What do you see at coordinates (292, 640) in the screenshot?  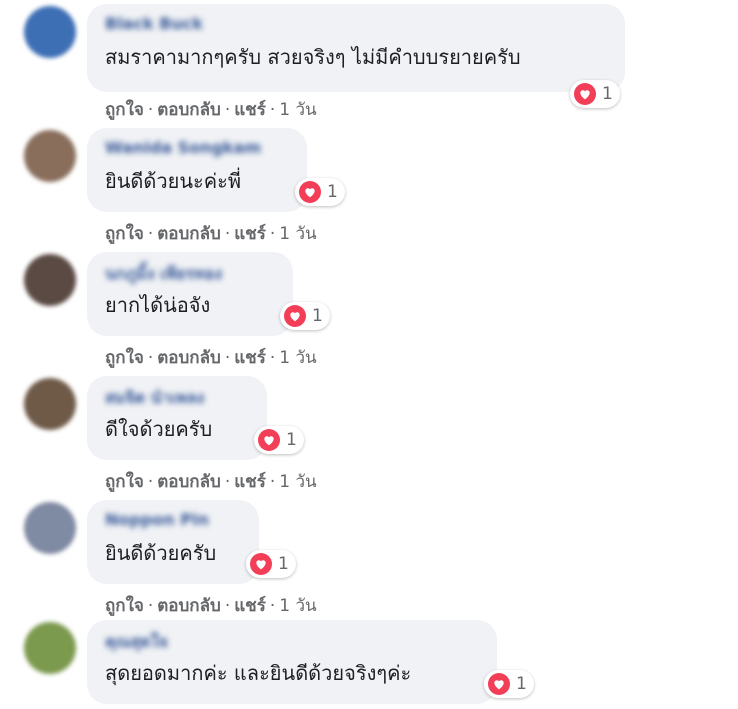 I see `commenter-name: คุณสุดใจ` at bounding box center [292, 640].